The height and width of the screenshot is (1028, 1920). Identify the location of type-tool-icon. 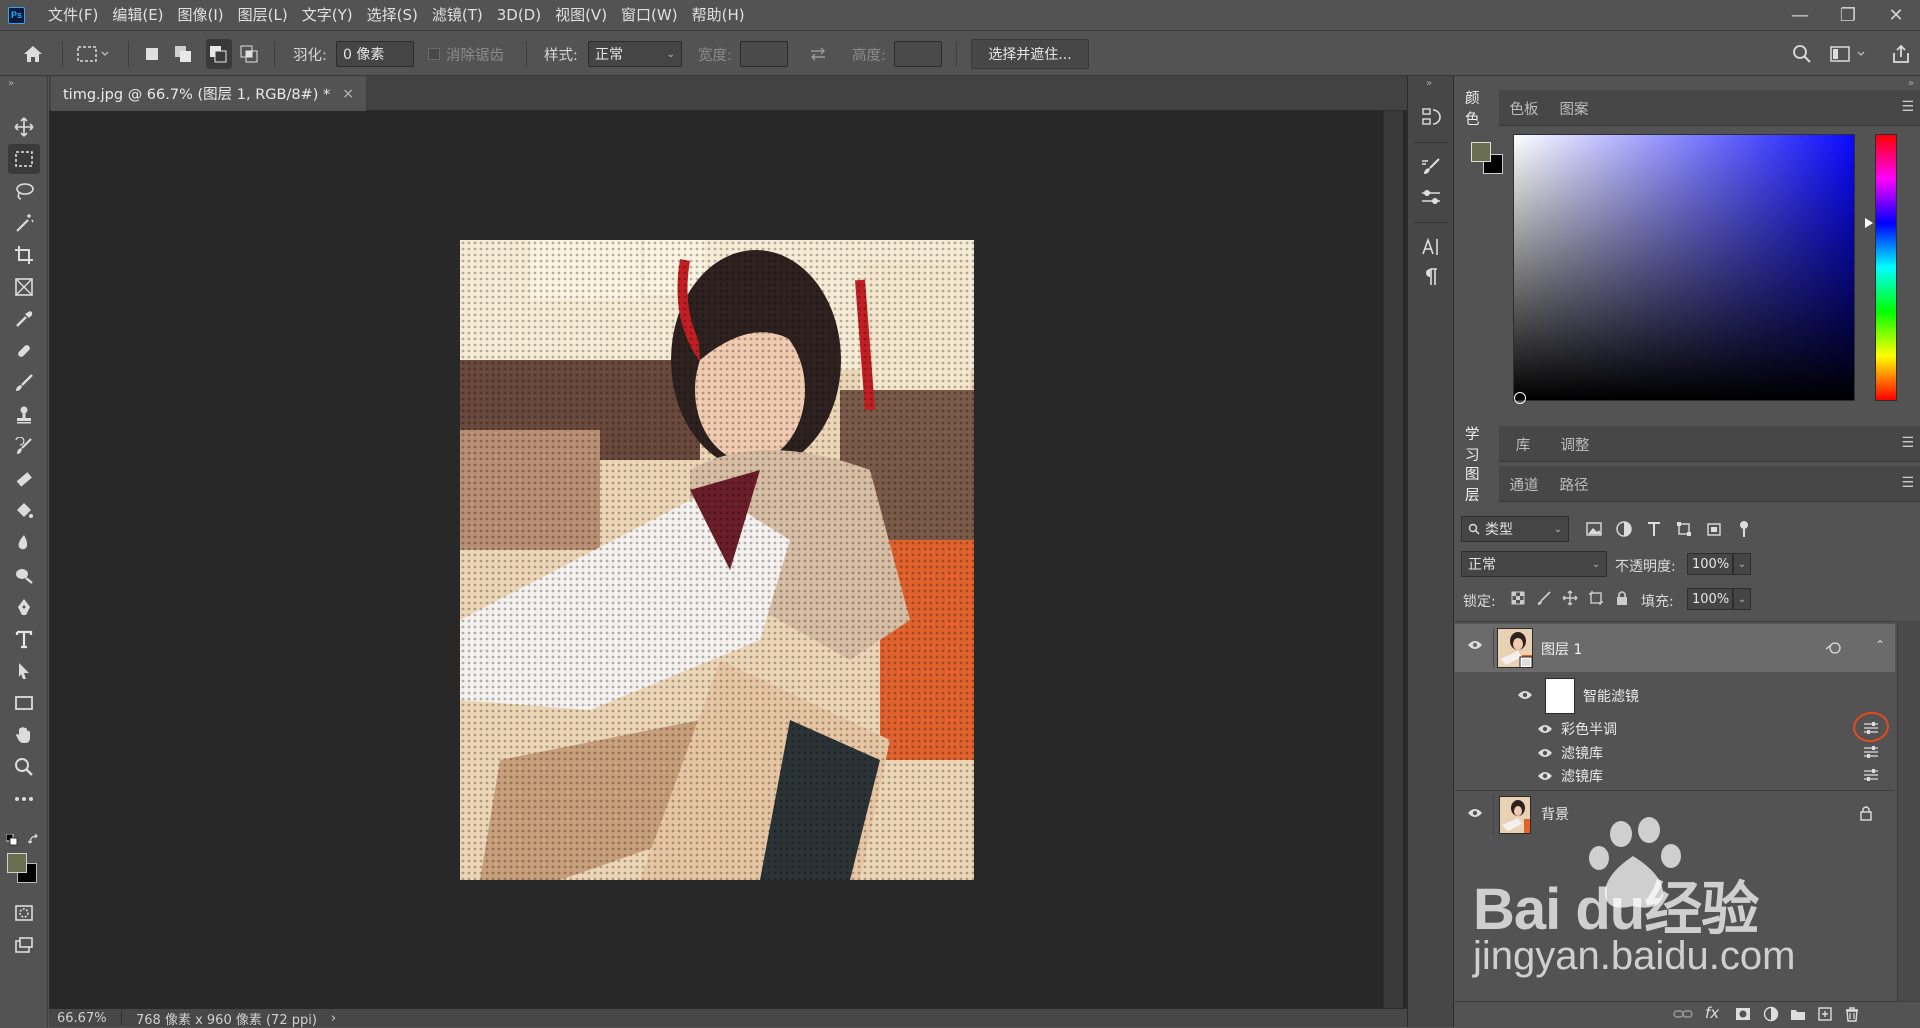
(24, 639).